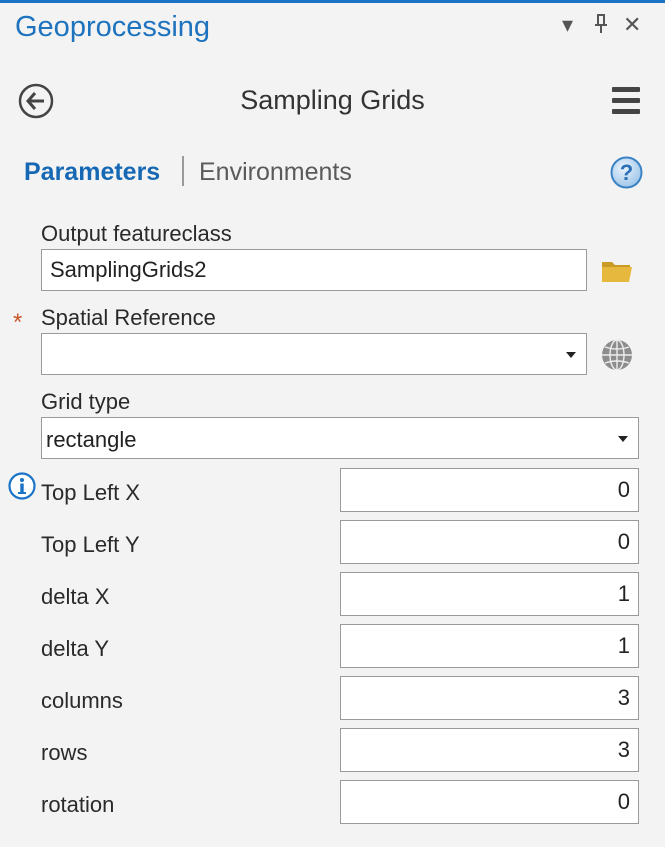  I want to click on output-featureclass-label: Output featureclass, so click(136, 233).